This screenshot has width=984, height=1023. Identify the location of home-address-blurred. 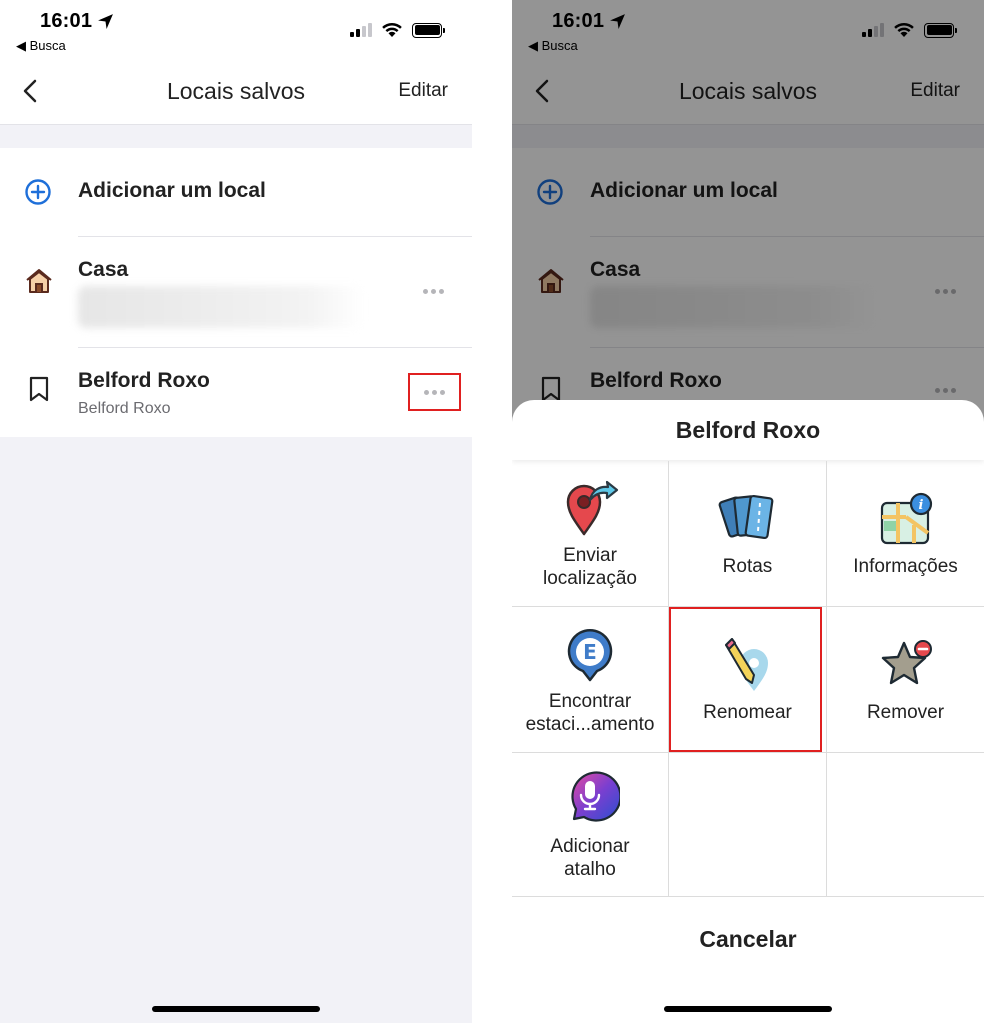
(221, 307).